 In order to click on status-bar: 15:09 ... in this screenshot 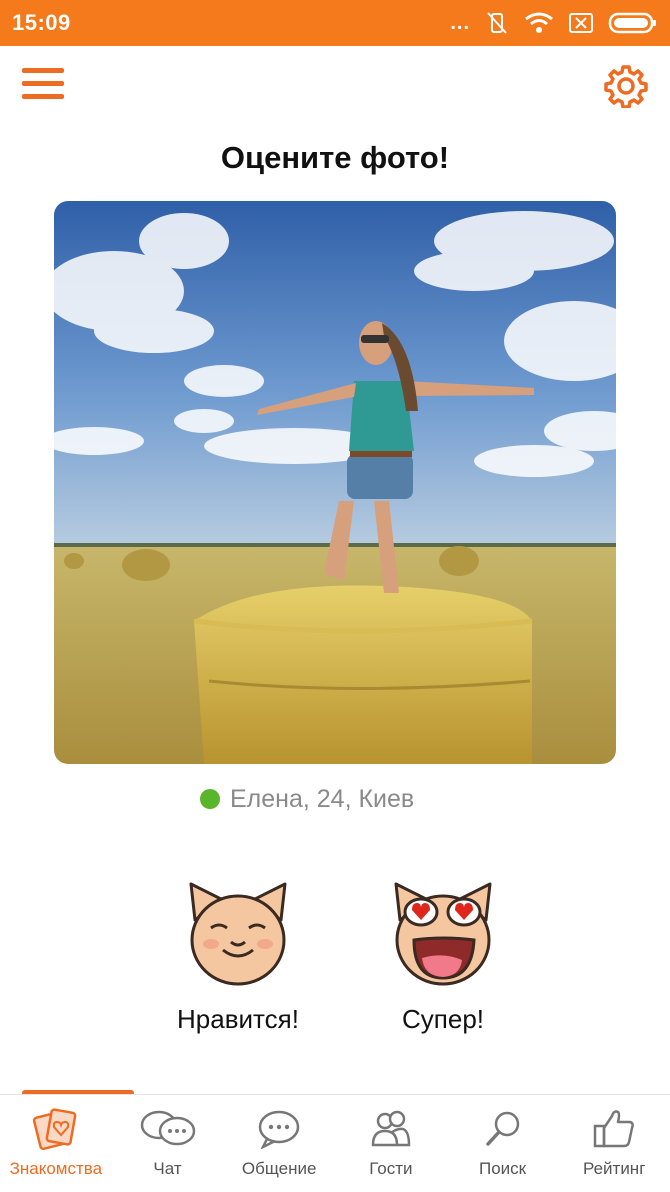, I will do `click(335, 23)`.